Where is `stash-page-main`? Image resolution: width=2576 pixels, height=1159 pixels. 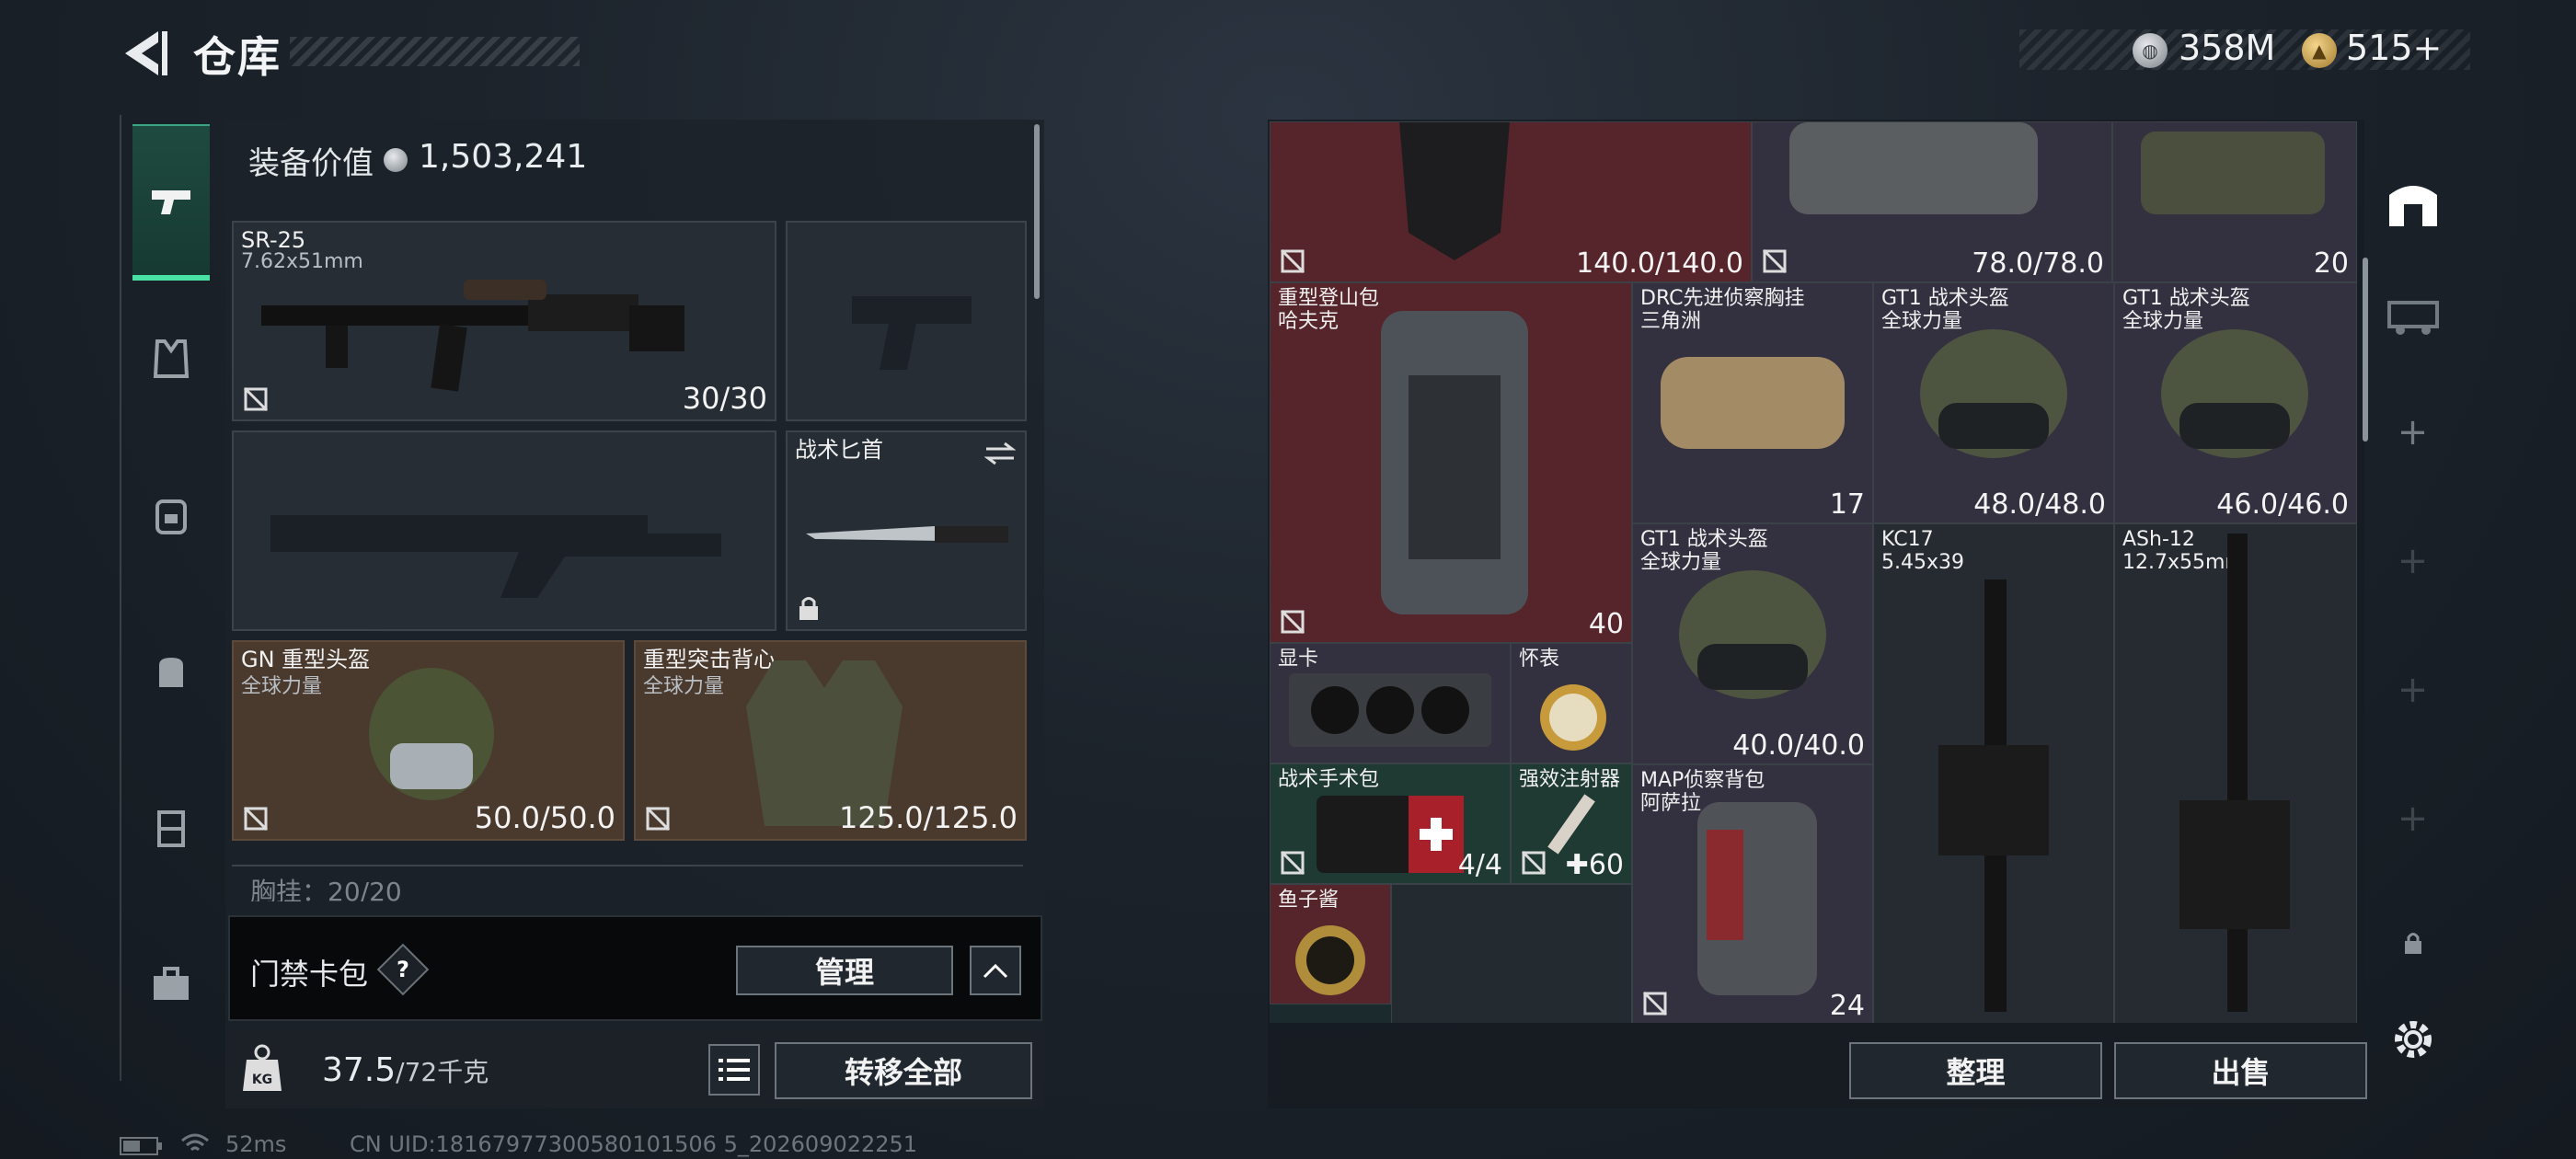
stash-page-main is located at coordinates (2412, 202).